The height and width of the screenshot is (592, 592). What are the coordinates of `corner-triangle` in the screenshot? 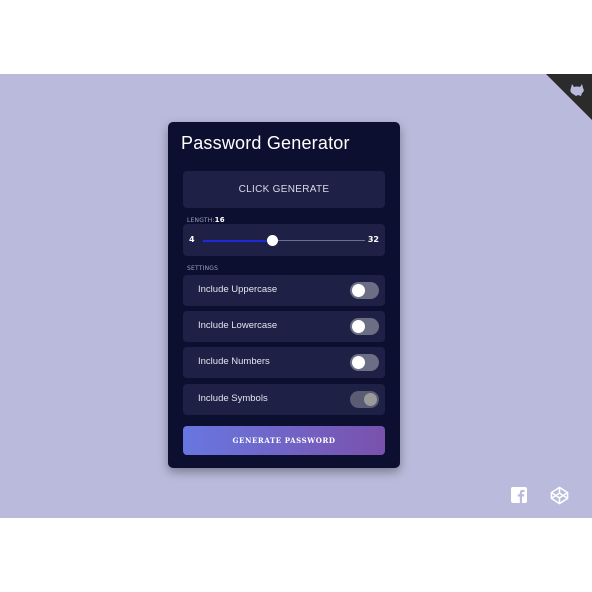 It's located at (569, 97).